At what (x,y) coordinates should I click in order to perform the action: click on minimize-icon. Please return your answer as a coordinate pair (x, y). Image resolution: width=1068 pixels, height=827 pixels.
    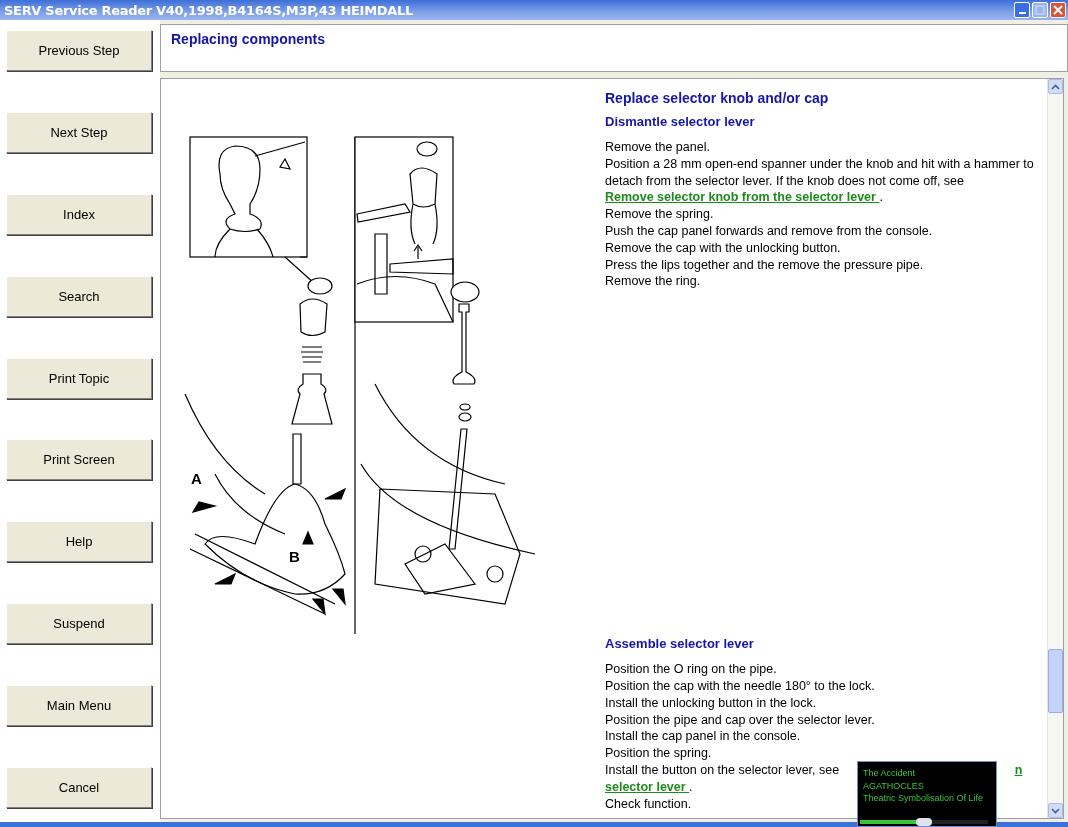
    Looking at the image, I should click on (1022, 13).